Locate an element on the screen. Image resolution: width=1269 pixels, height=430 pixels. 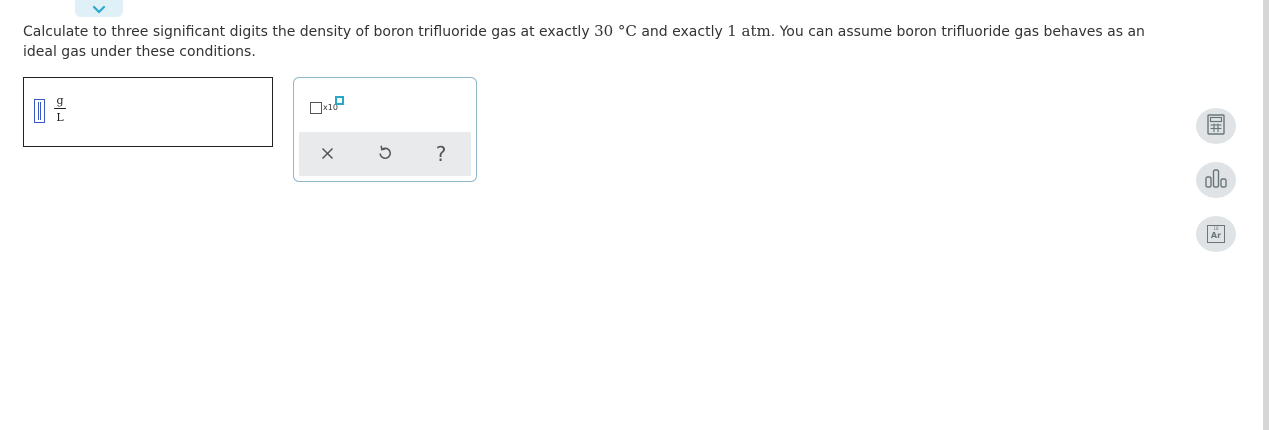
data-button is located at coordinates (1216, 180).